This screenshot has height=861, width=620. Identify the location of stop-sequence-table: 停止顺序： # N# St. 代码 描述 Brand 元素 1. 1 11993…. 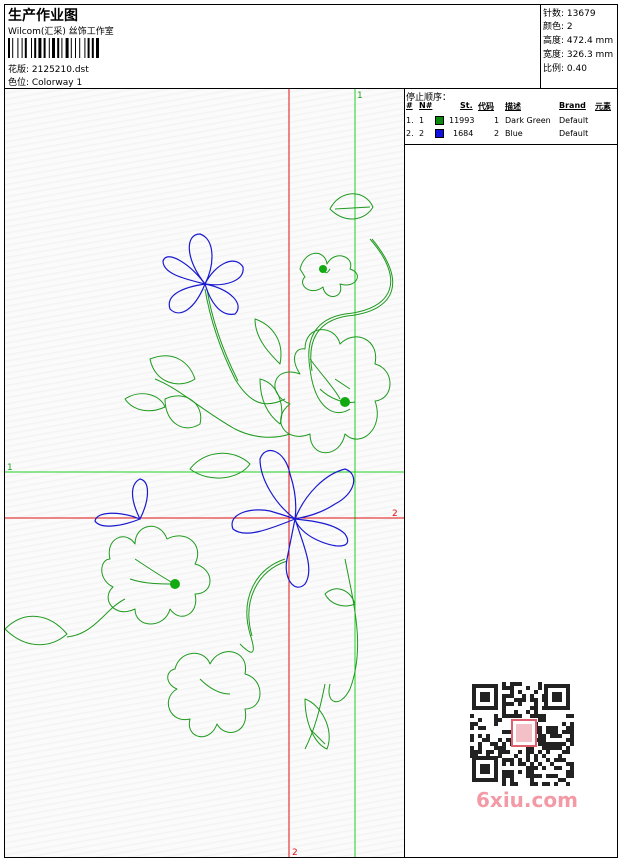
(511, 117).